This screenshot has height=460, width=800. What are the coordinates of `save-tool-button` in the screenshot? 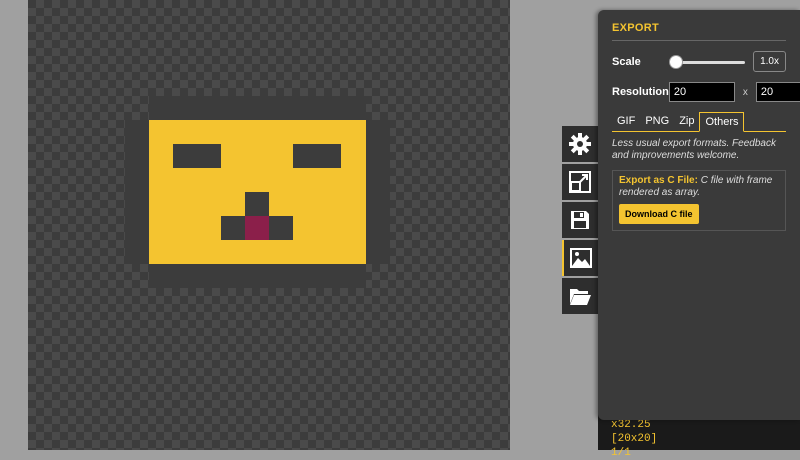 It's located at (580, 220).